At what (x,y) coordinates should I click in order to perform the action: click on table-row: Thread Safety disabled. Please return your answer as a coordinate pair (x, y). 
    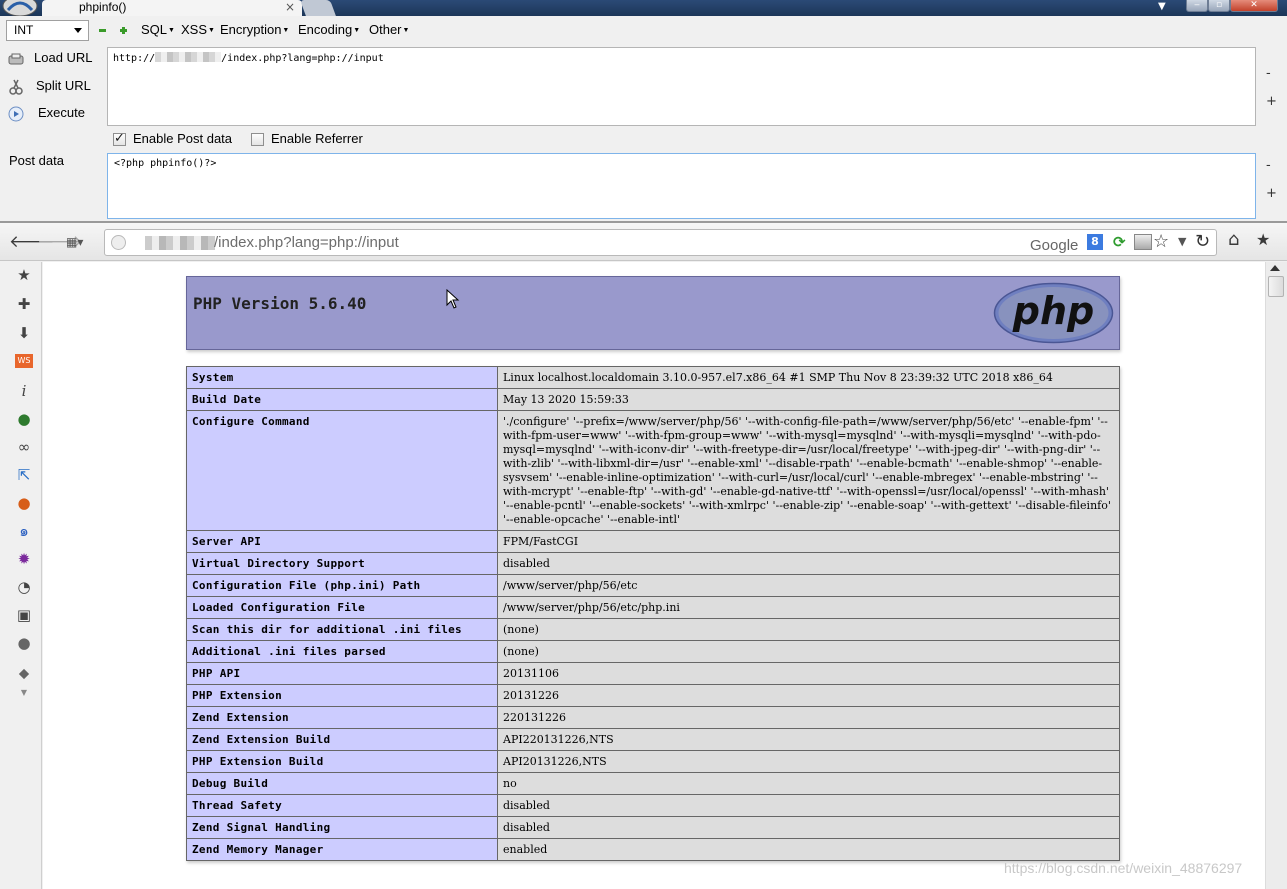
    Looking at the image, I should click on (653, 805).